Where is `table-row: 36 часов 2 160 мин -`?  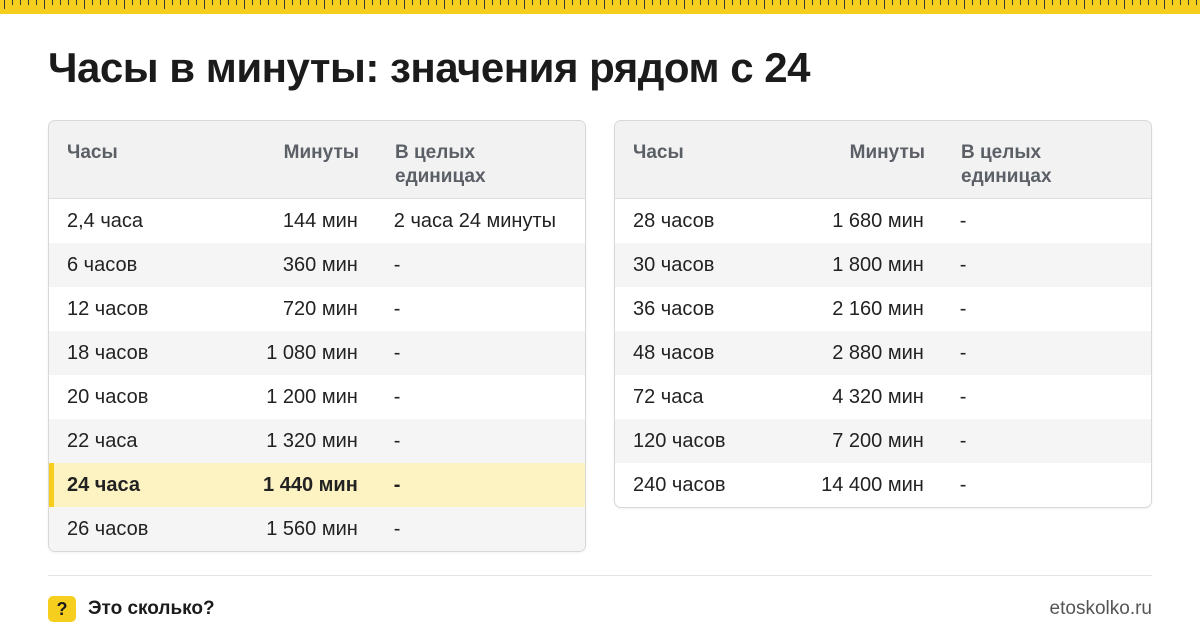
table-row: 36 часов 2 160 мин - is located at coordinates (883, 309).